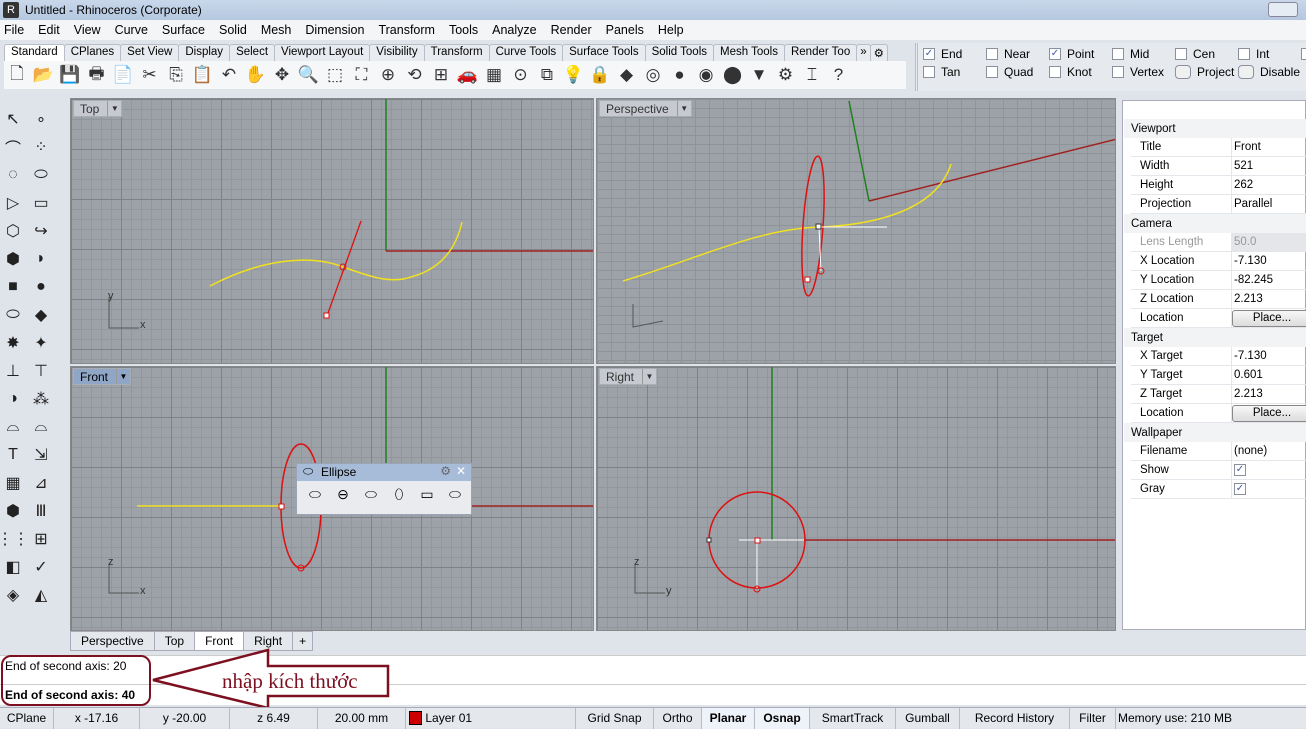 Image resolution: width=1306 pixels, height=729 pixels. I want to click on undo-icon: ↶, so click(229, 75).